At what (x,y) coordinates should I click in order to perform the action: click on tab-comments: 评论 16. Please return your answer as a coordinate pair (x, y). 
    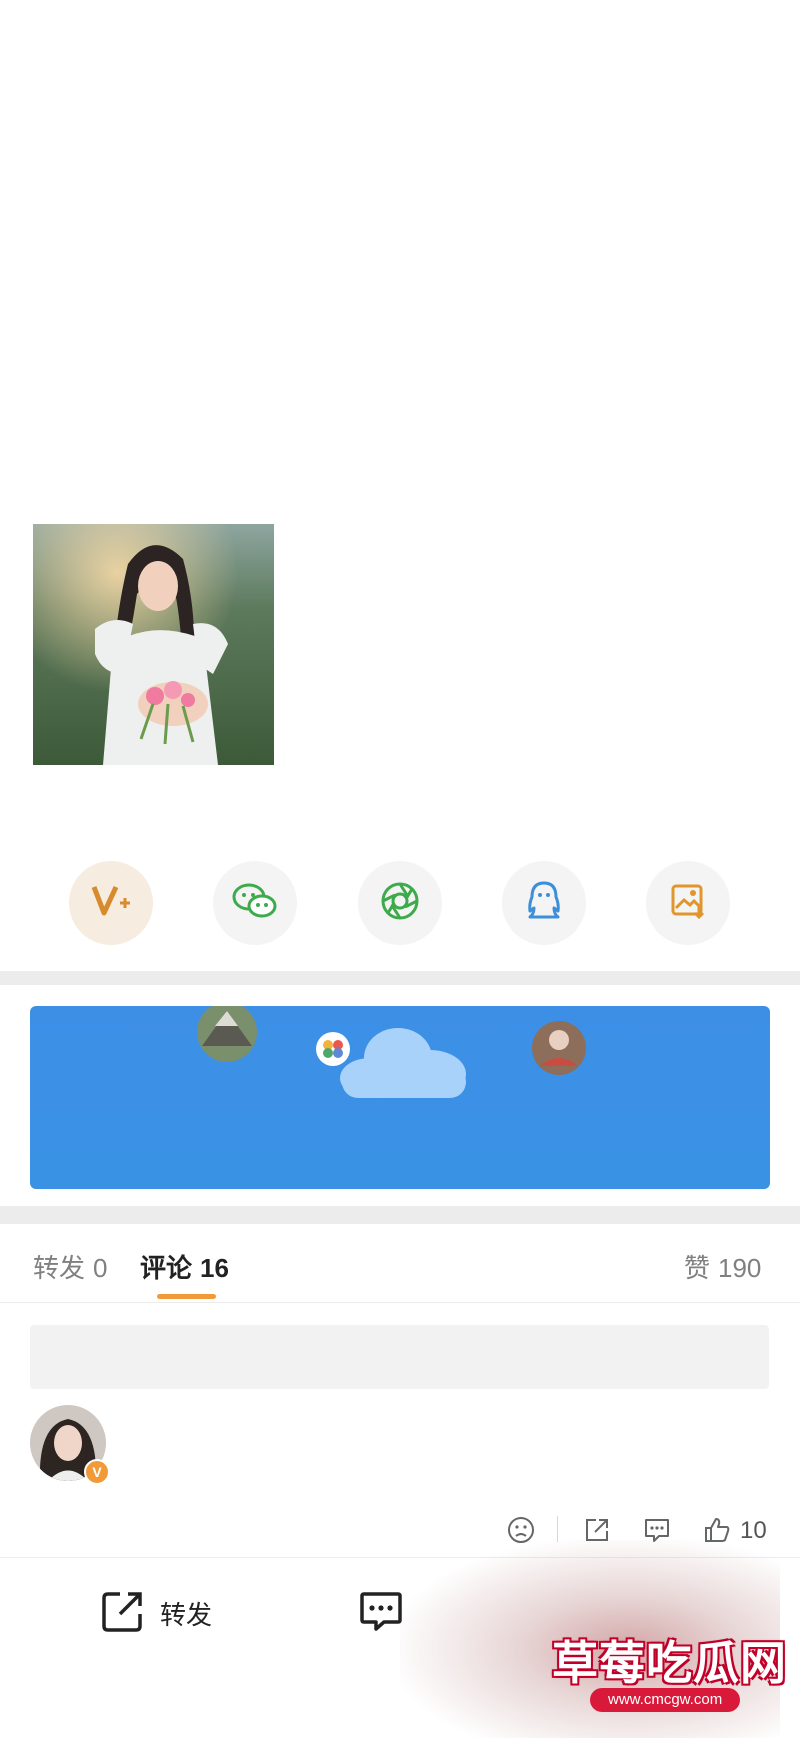
    Looking at the image, I should click on (184, 1266).